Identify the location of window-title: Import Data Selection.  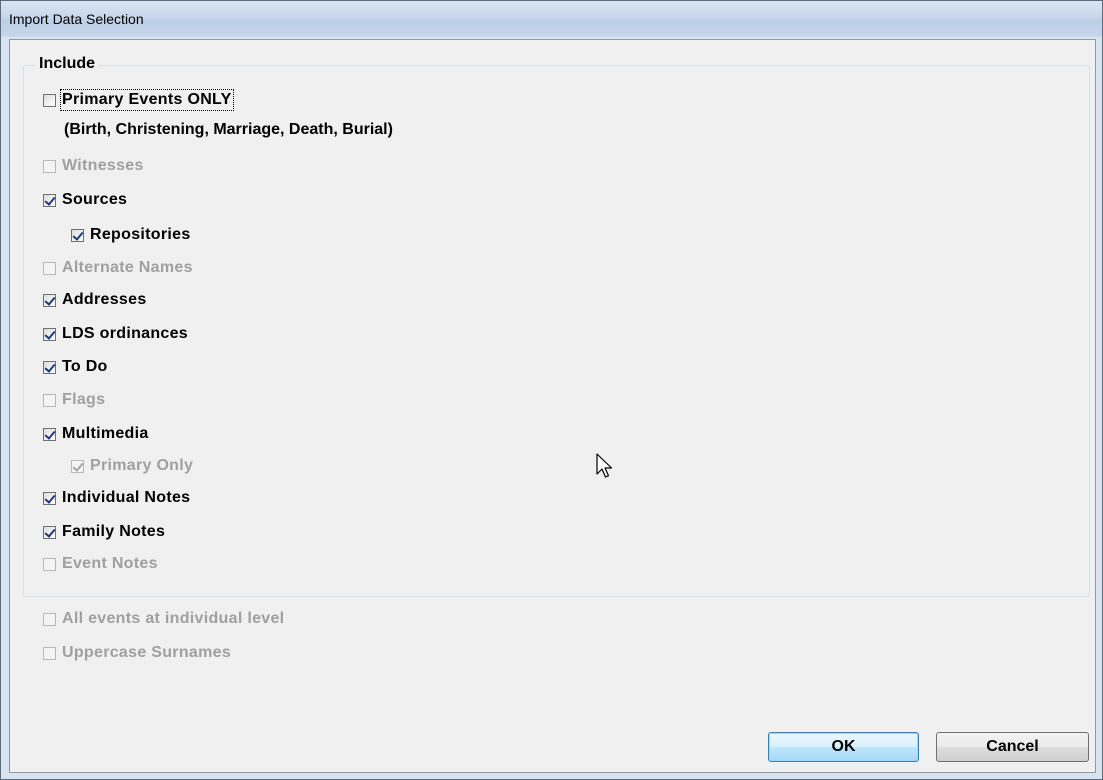
(76, 19).